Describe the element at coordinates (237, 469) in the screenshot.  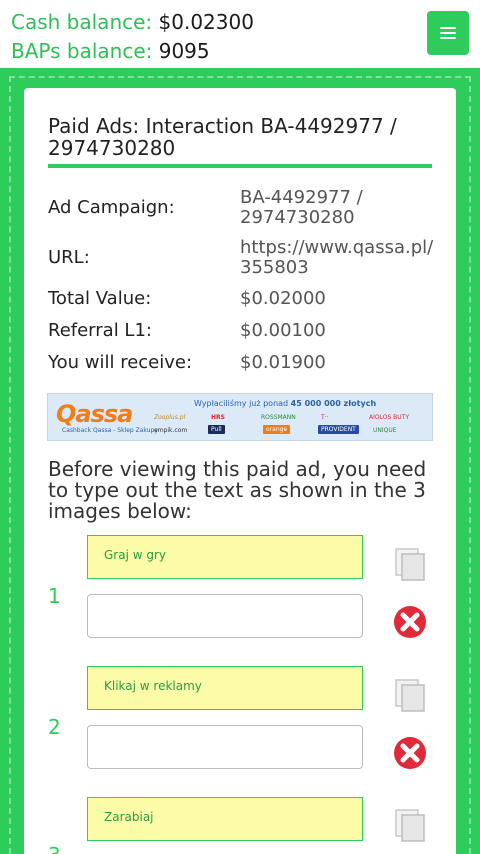
I see `captcha-instructions-line1: Before viewing this paid ad, you need` at that location.